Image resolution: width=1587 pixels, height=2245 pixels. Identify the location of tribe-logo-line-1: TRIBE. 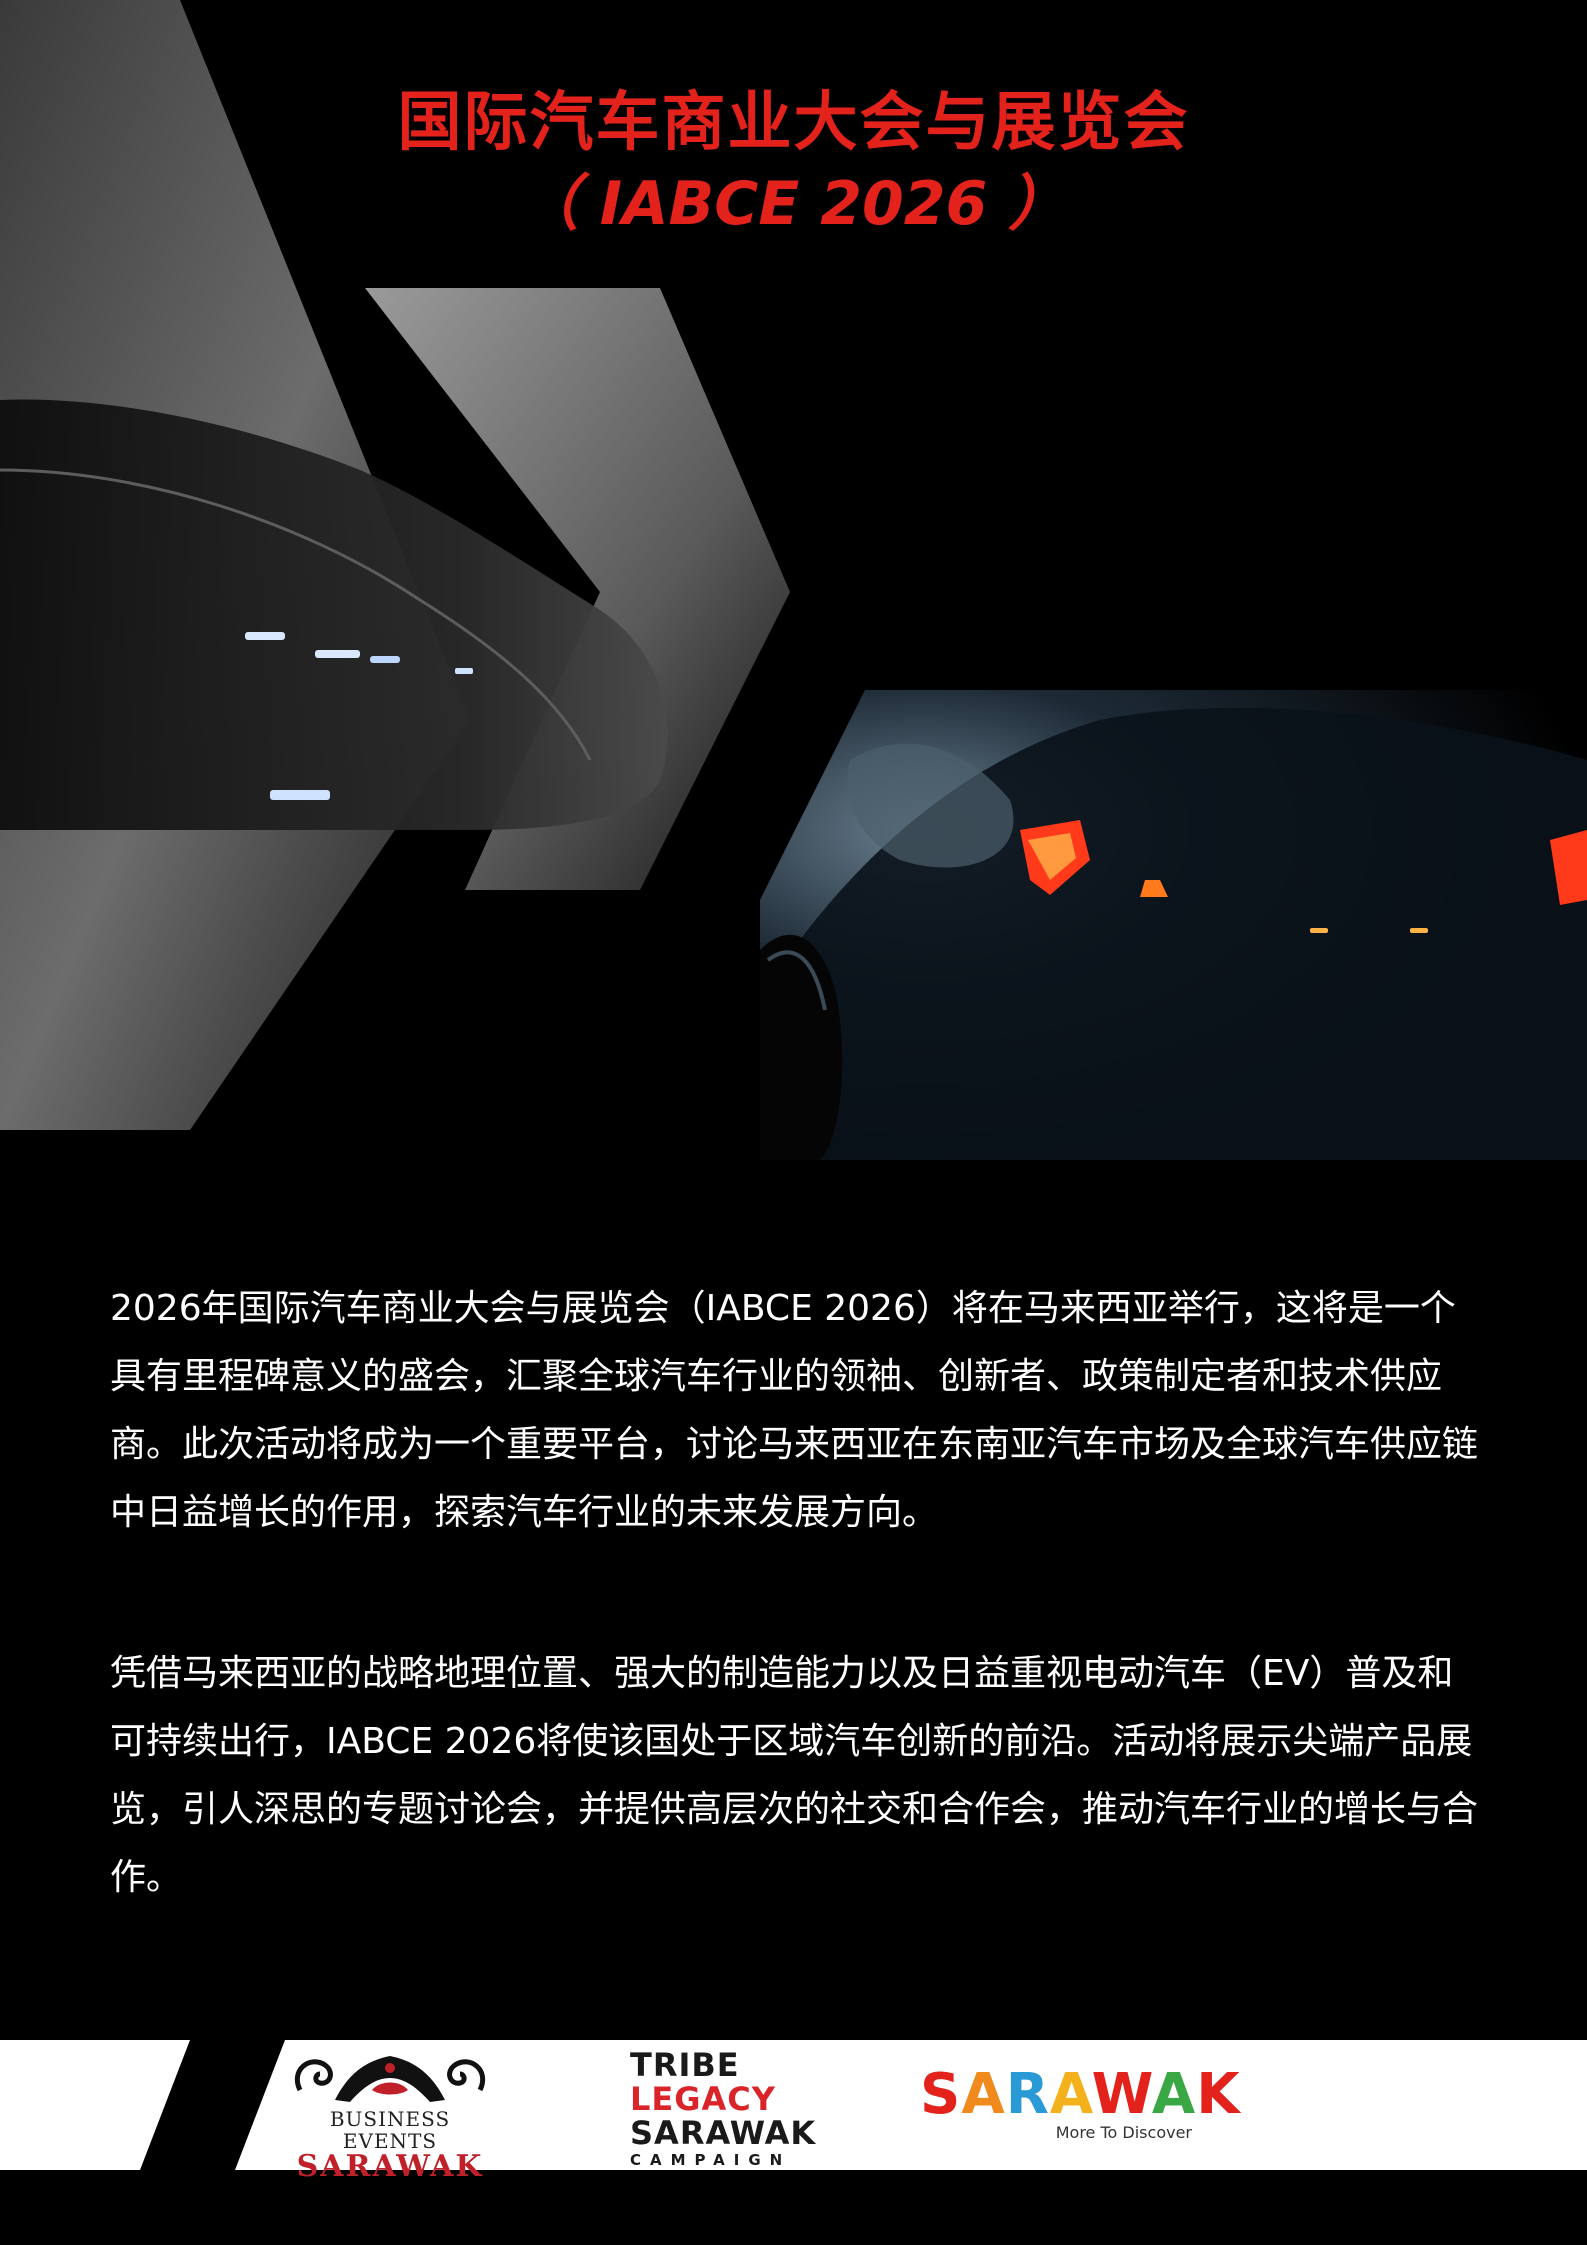
(685, 2065).